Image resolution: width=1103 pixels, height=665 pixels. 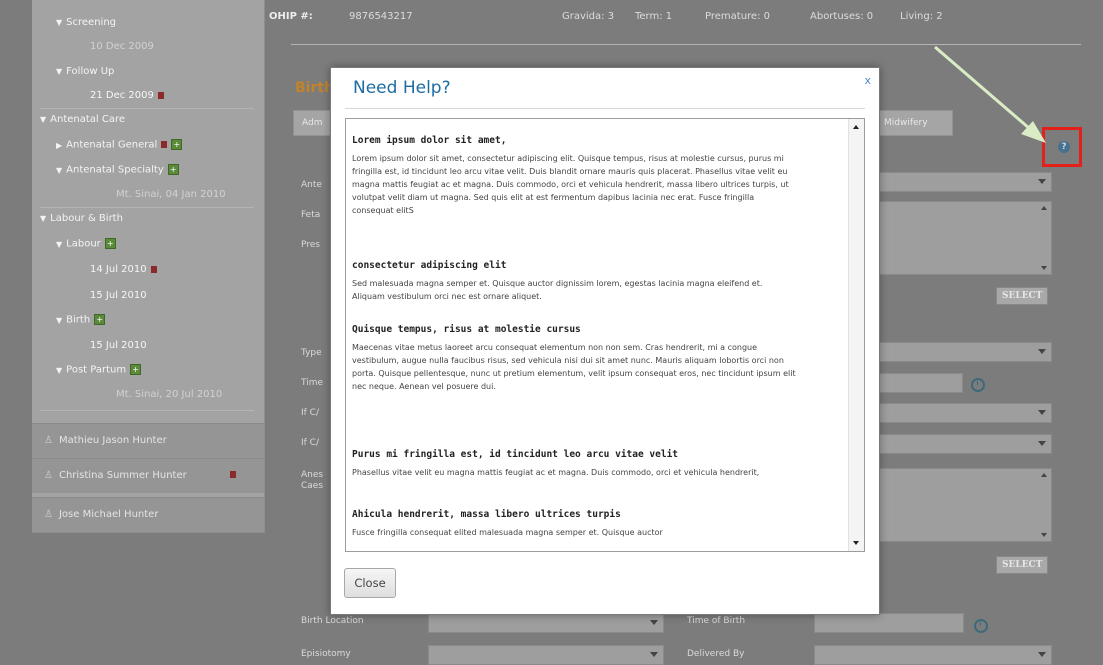 I want to click on living: Living: 2, so click(x=921, y=16).